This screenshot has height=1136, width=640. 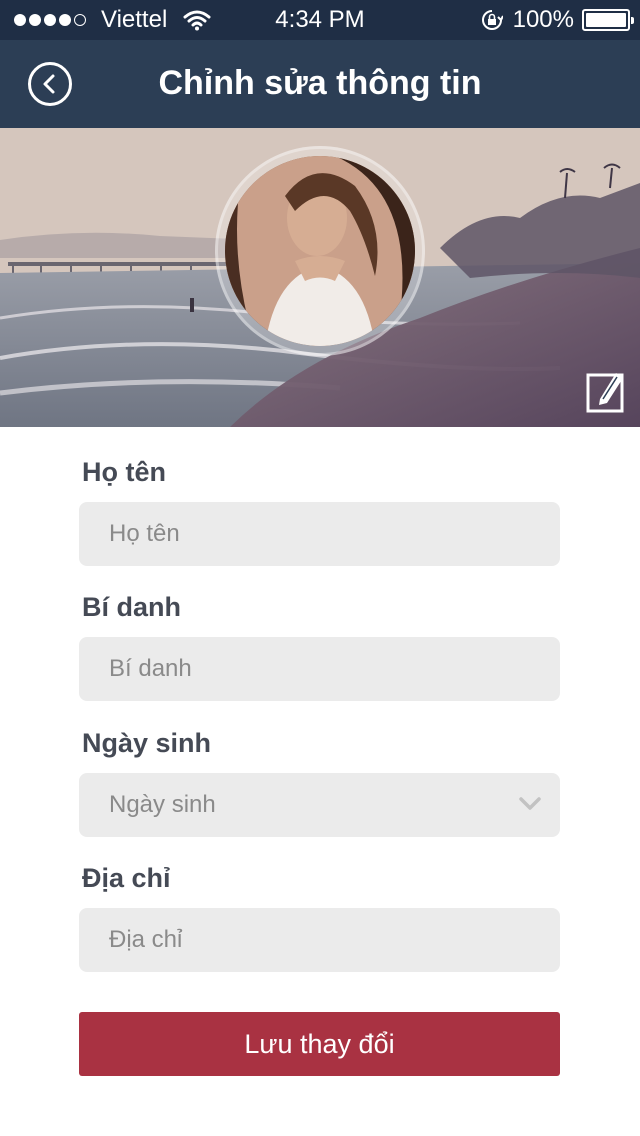 What do you see at coordinates (319, 534) in the screenshot?
I see `full-name-input` at bounding box center [319, 534].